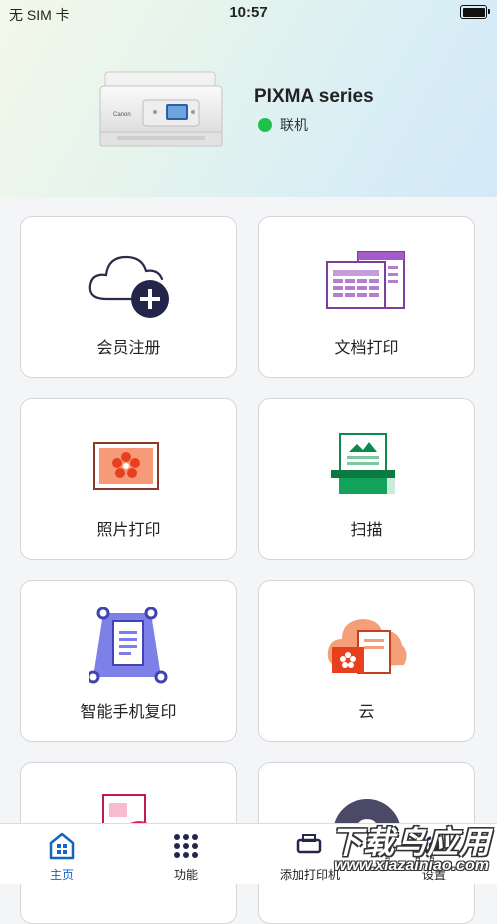 The image size is (497, 924). I want to click on smartphone-copy-icon, so click(127, 644).